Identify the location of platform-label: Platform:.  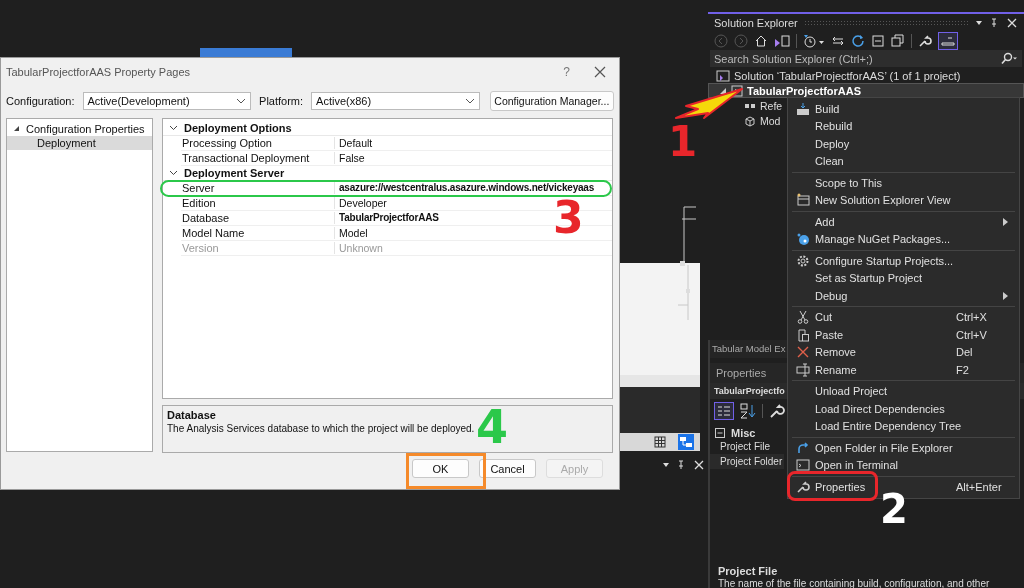
(281, 101).